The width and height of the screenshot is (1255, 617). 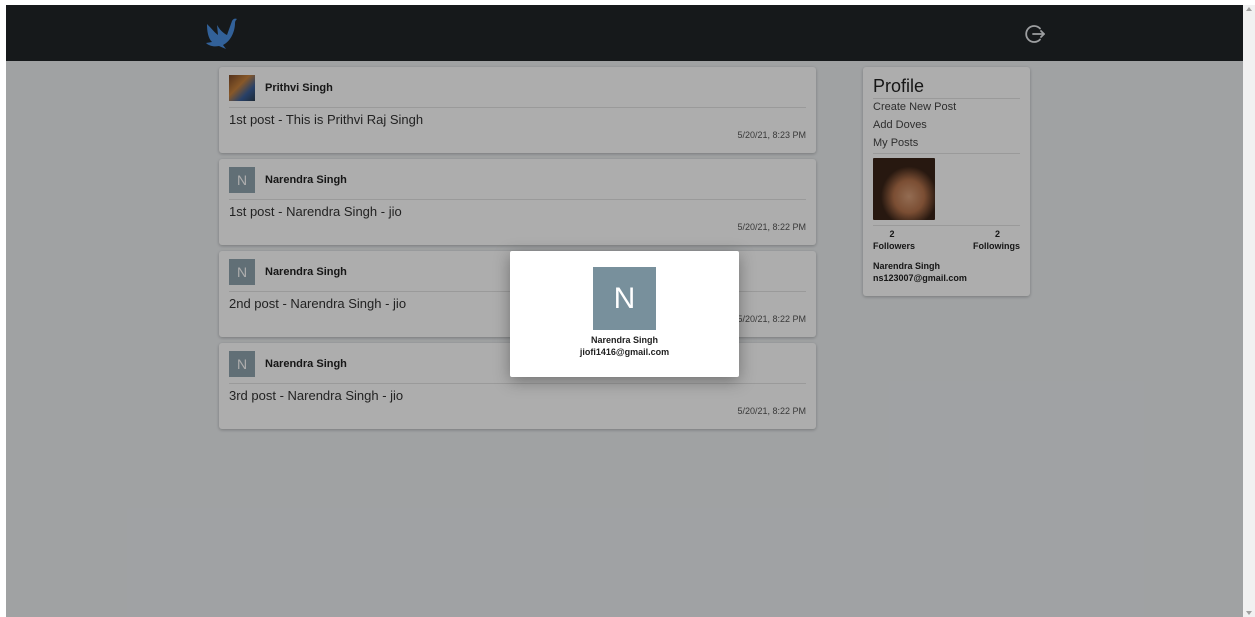 I want to click on modal-user-email: jiofi1416@gmail.com, so click(x=624, y=352).